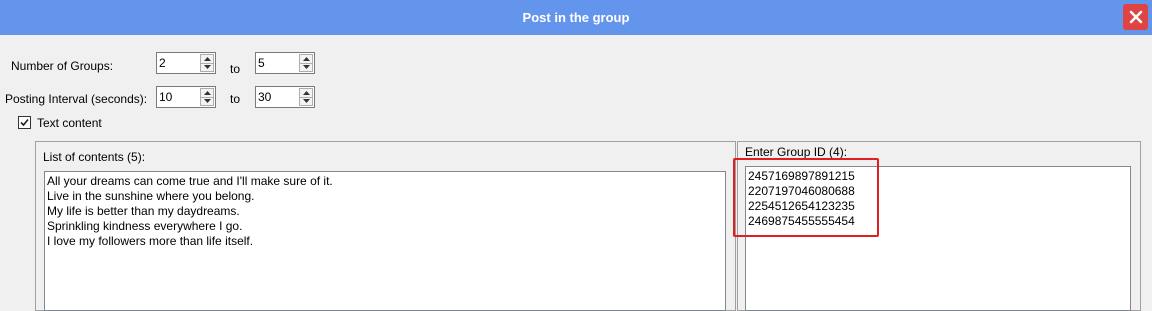 Image resolution: width=1152 pixels, height=311 pixels. I want to click on close-icon, so click(1135, 17).